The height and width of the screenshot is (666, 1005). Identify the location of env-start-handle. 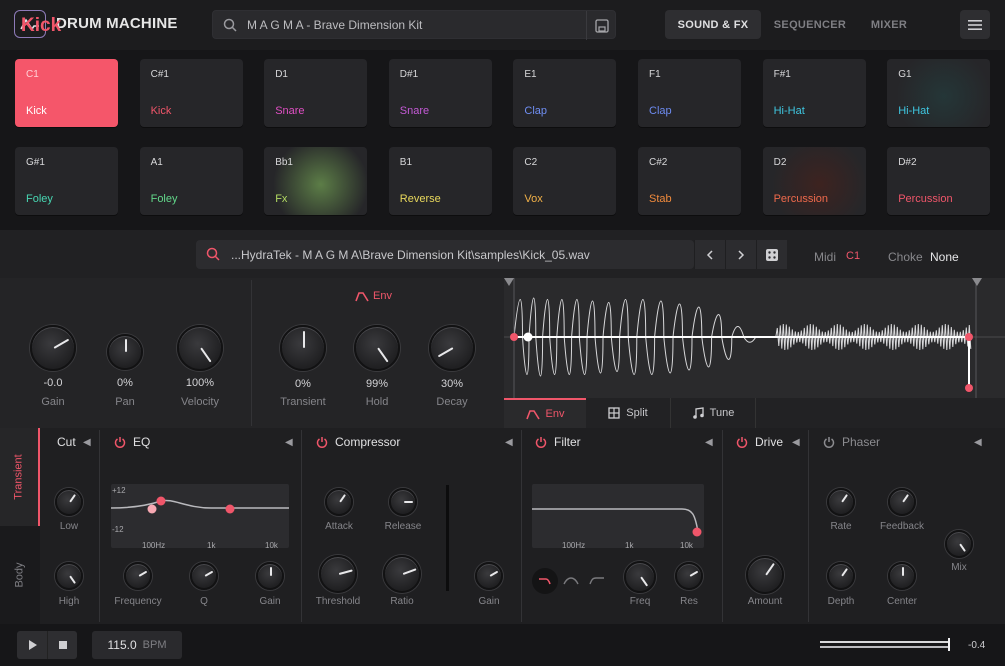
(514, 337).